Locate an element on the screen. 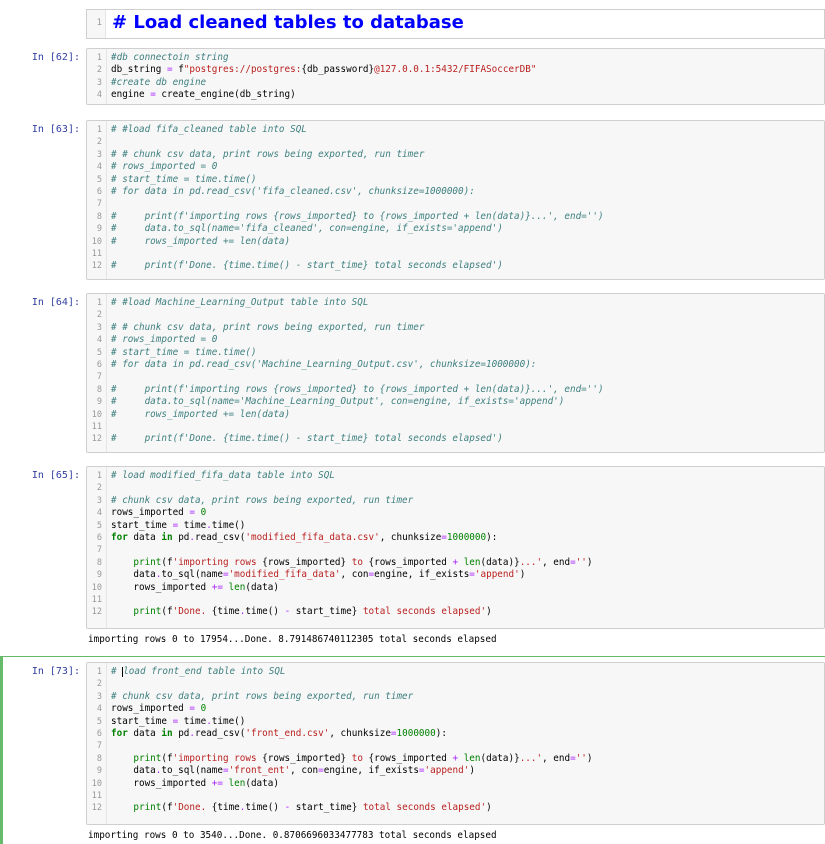  code-text: #create db engine is located at coordinates (158, 83).